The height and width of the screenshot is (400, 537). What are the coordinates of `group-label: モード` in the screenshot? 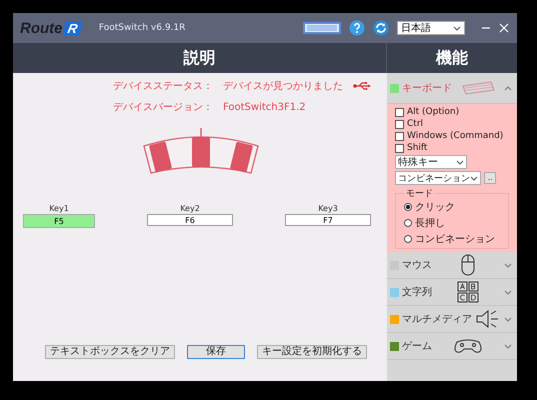 It's located at (419, 194).